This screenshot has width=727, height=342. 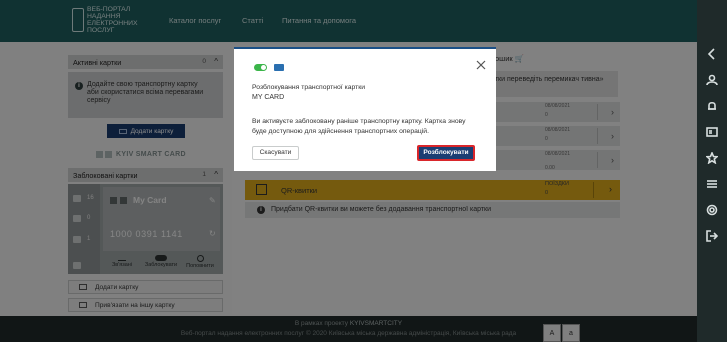 I want to click on modal-card-name: MY CARD, so click(x=268, y=97).